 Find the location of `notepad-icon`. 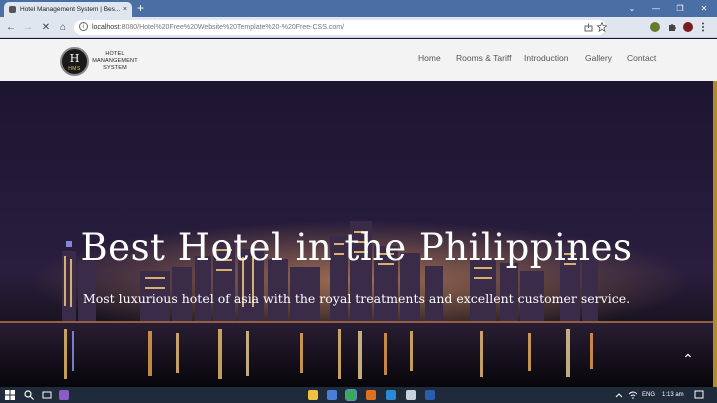

notepad-icon is located at coordinates (411, 395).